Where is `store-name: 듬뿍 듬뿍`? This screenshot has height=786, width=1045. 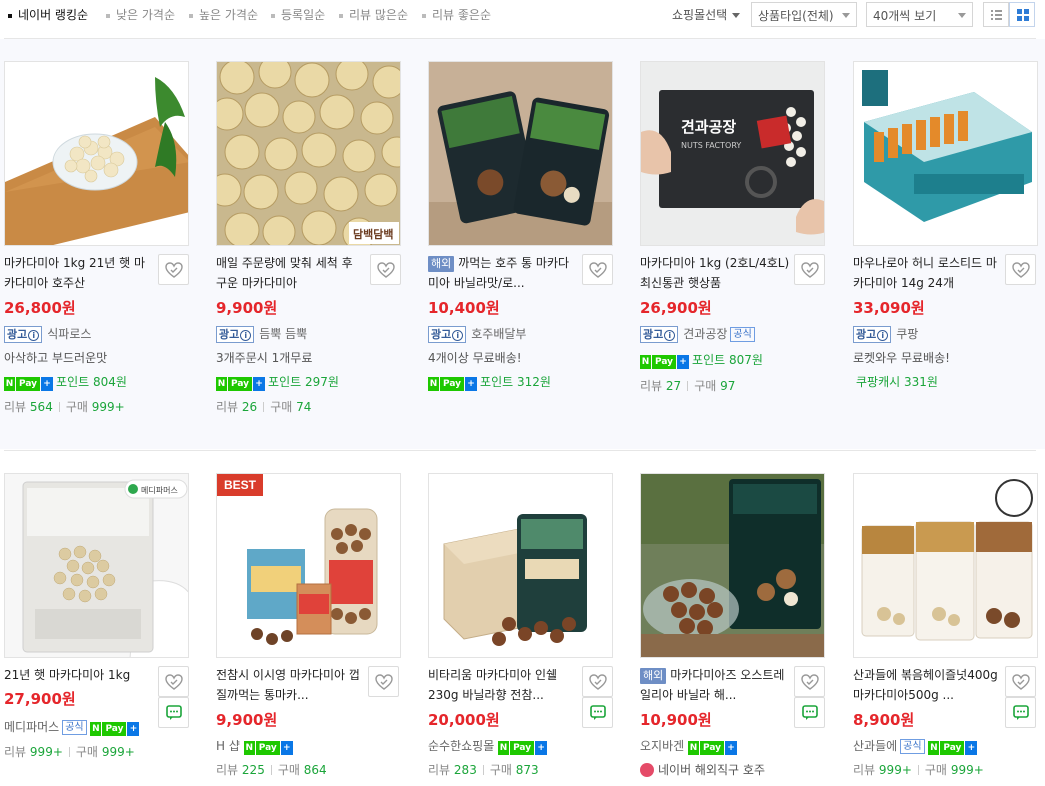
store-name: 듬뿍 듬뿍 is located at coordinates (283, 334).